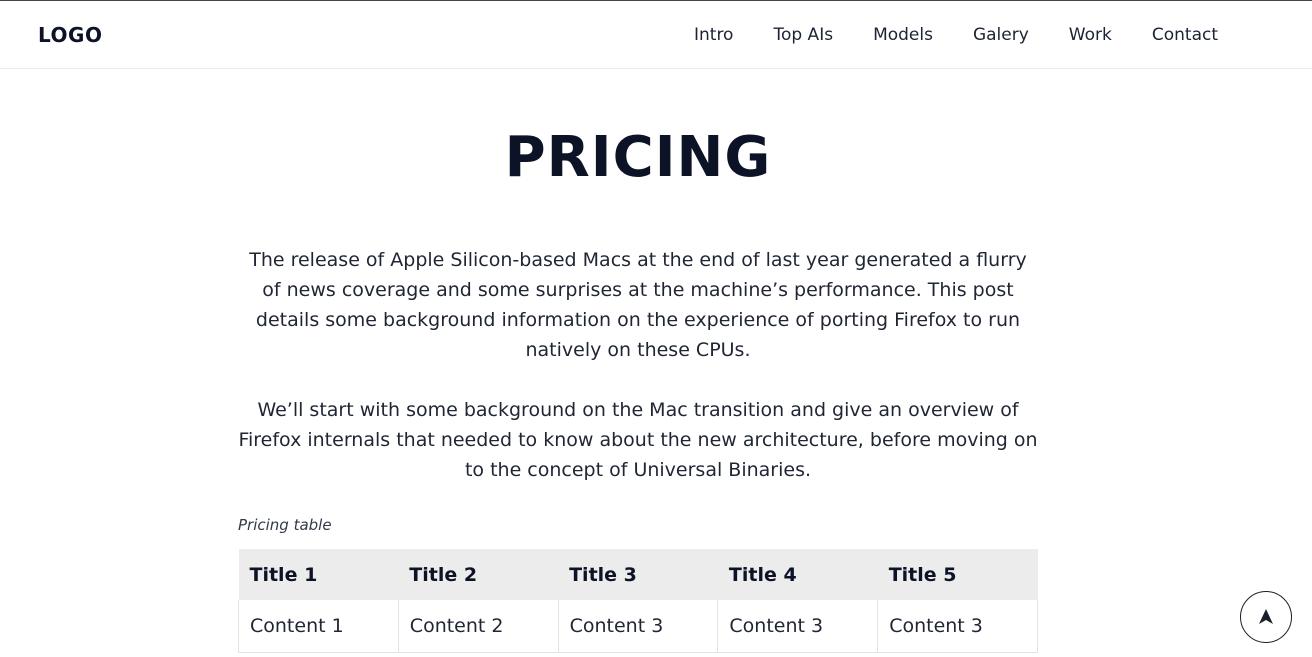 This screenshot has width=1312, height=657. What do you see at coordinates (957, 574) in the screenshot?
I see `table-header-cell: Title 5` at bounding box center [957, 574].